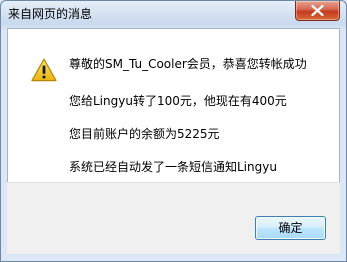 The image size is (347, 262). I want to click on message-line-balance: 您目前账户的余额为5225元, so click(144, 134).